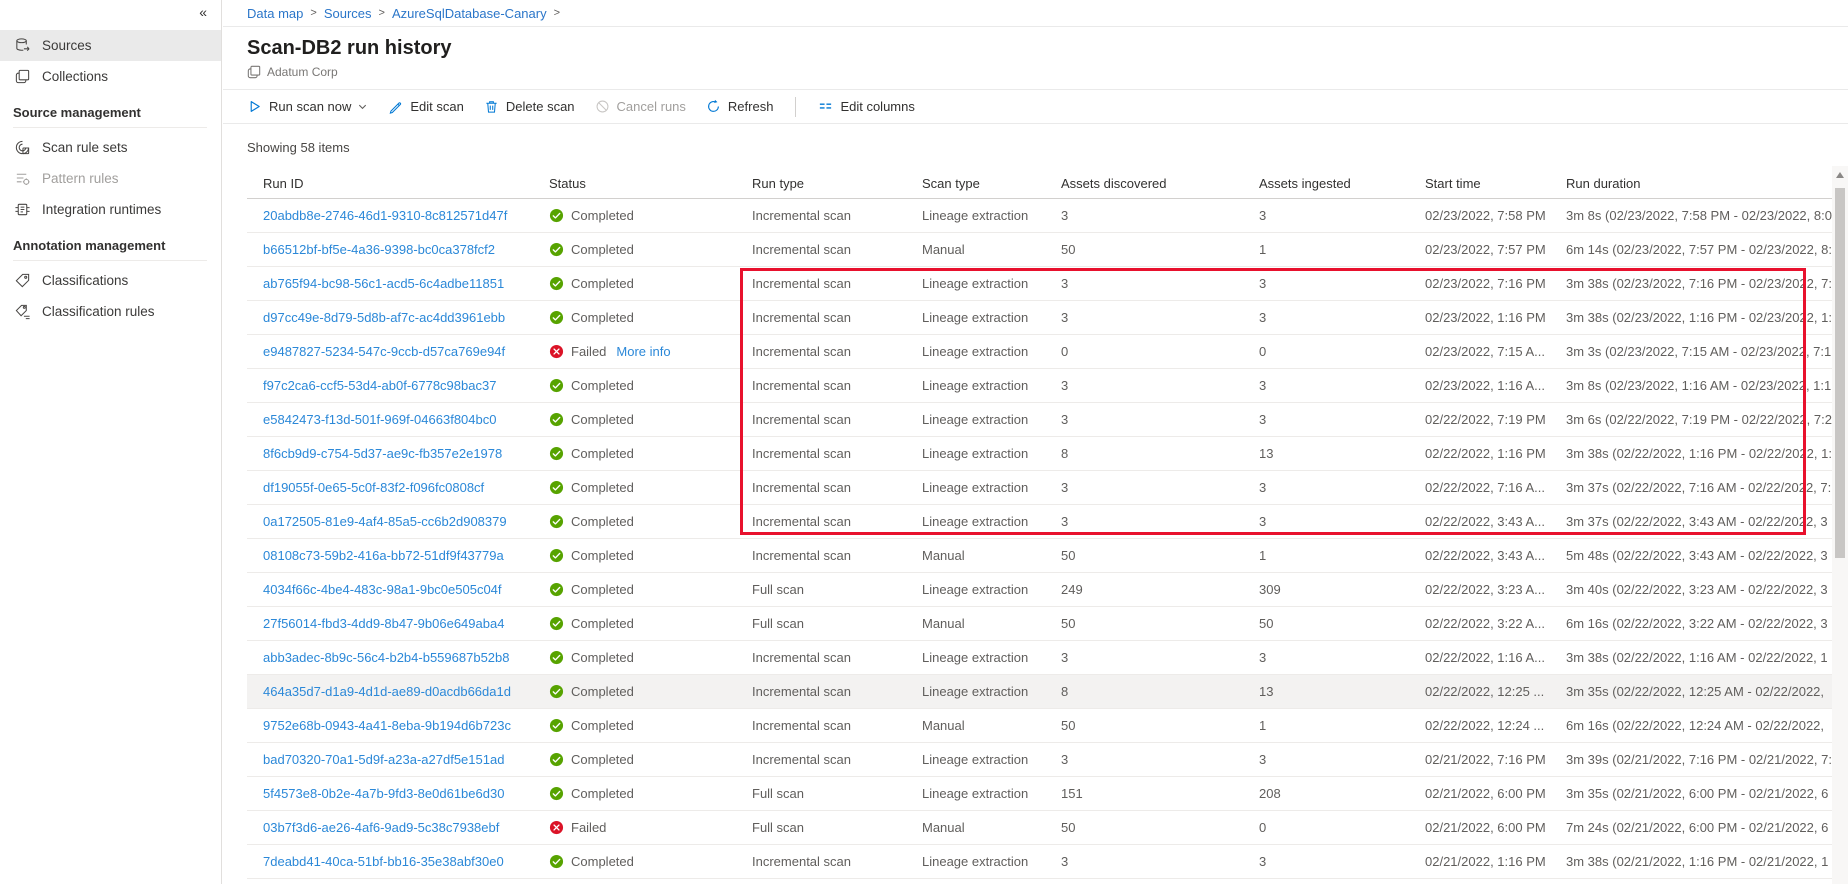 The image size is (1848, 884). Describe the element at coordinates (1144, 183) in the screenshot. I see `column-header-assets-discovered: Assets discovered` at that location.